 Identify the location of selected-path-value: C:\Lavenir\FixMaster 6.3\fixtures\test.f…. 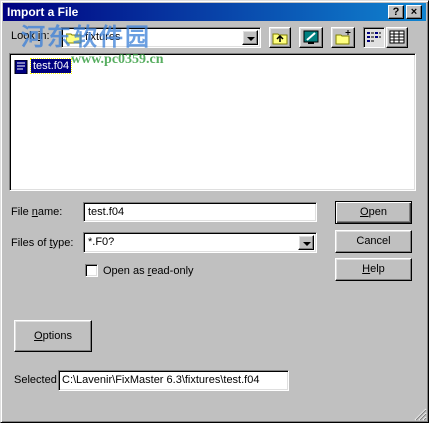
(161, 380).